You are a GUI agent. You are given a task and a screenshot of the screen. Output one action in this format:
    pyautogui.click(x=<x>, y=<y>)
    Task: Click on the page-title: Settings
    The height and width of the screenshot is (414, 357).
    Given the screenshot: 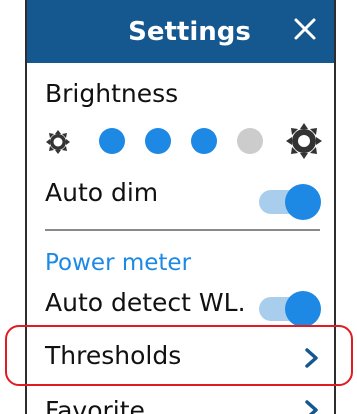 What is the action you would take?
    pyautogui.click(x=189, y=32)
    